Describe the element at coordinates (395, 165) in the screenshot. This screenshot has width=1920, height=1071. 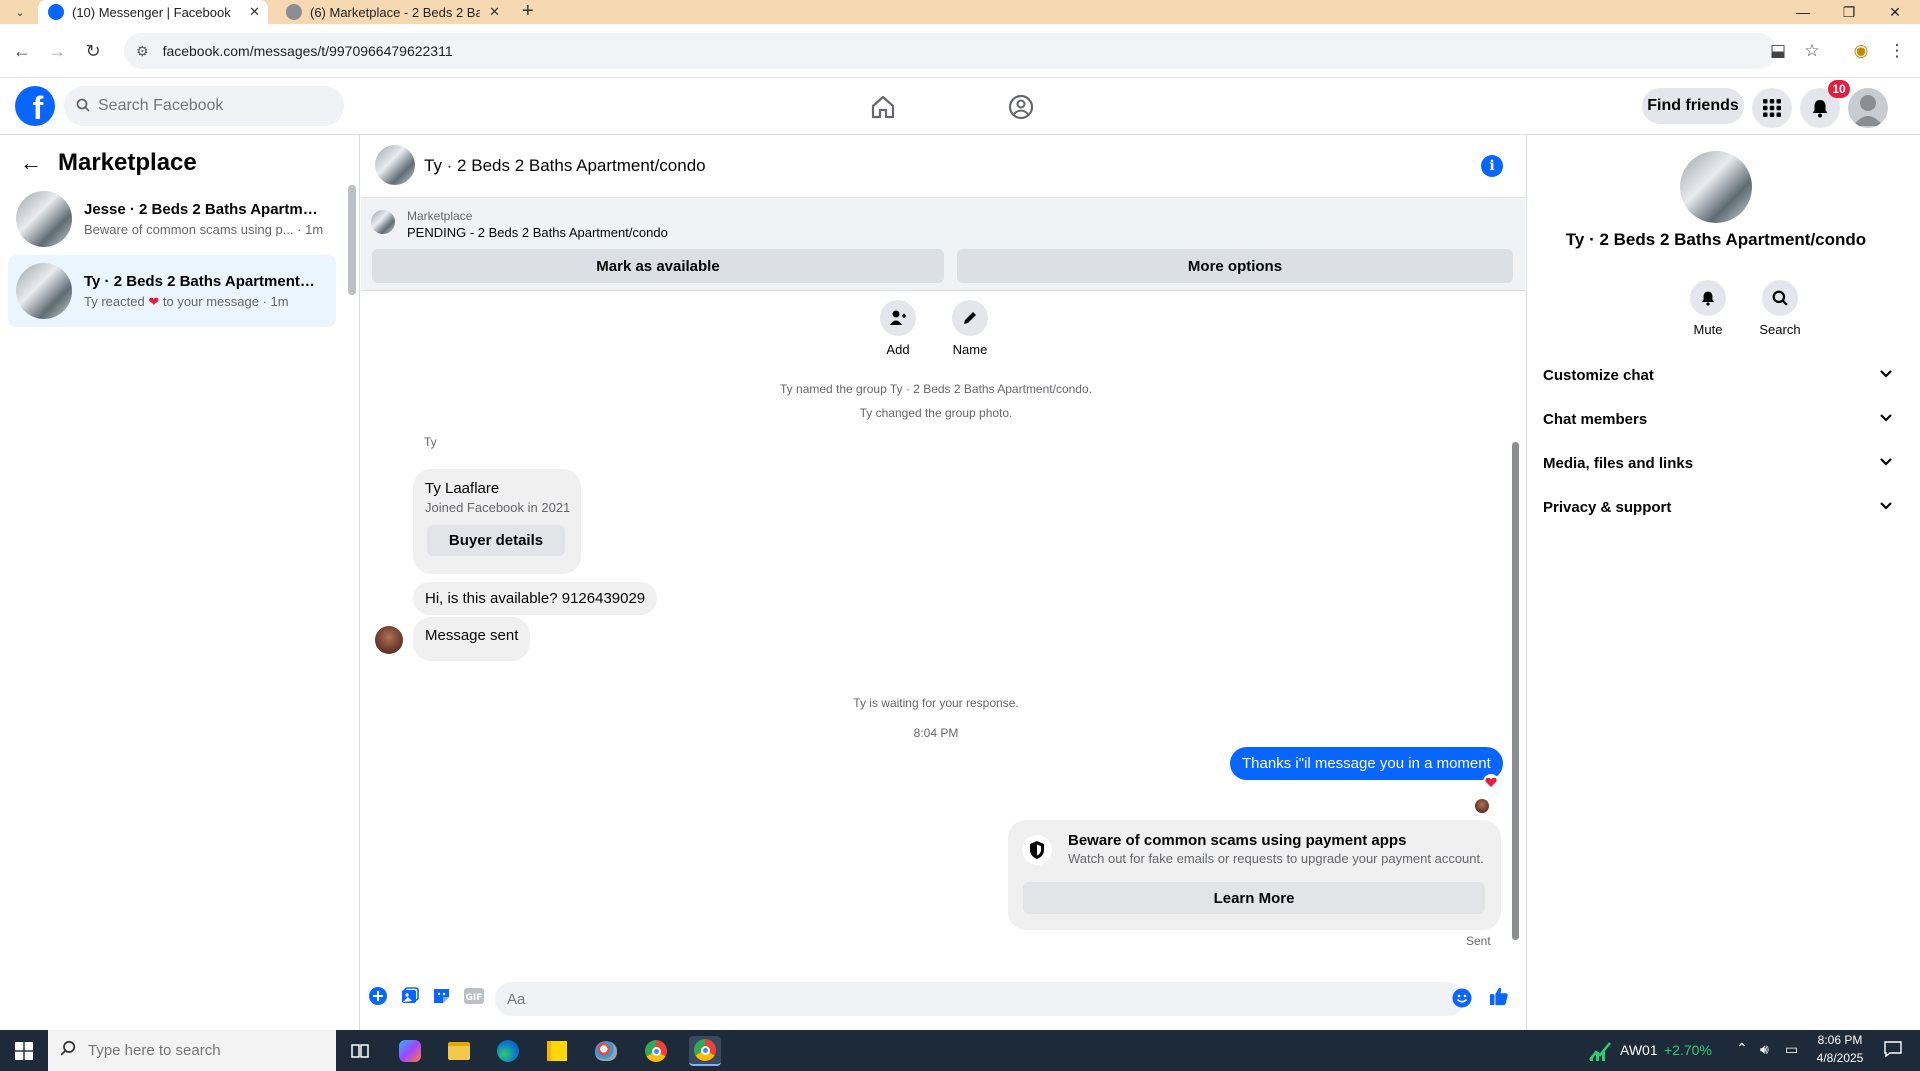
I see `chat-thumbnail` at that location.